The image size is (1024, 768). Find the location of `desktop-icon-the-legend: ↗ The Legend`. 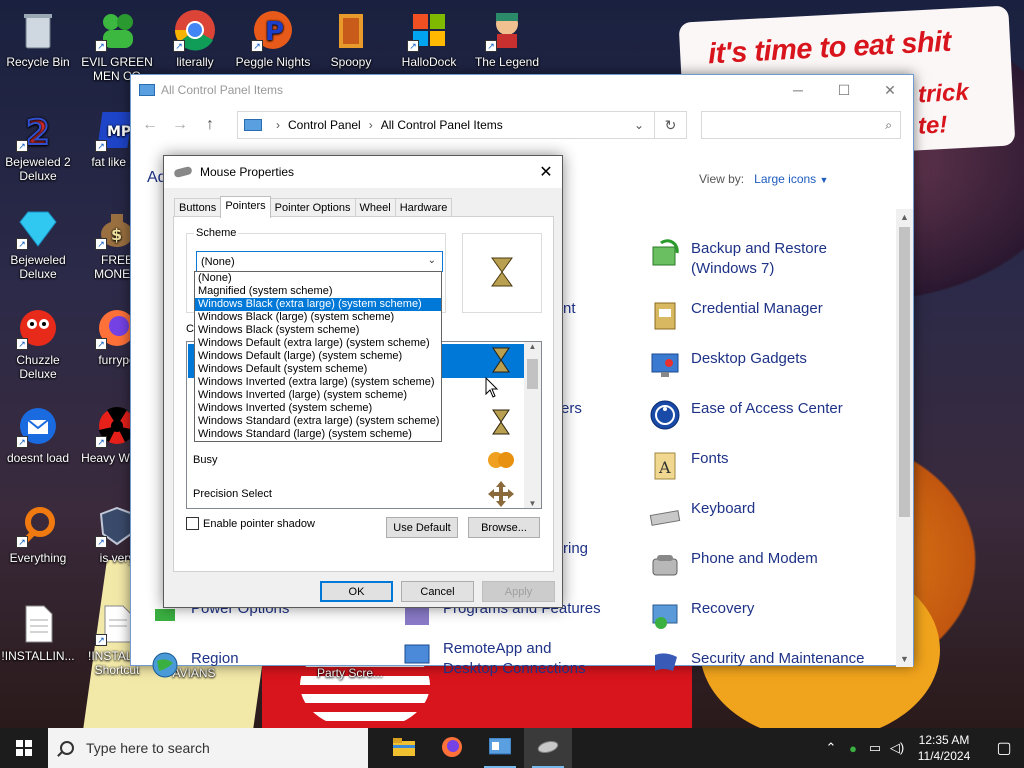

desktop-icon-the-legend: ↗ The Legend is located at coordinates (507, 38).